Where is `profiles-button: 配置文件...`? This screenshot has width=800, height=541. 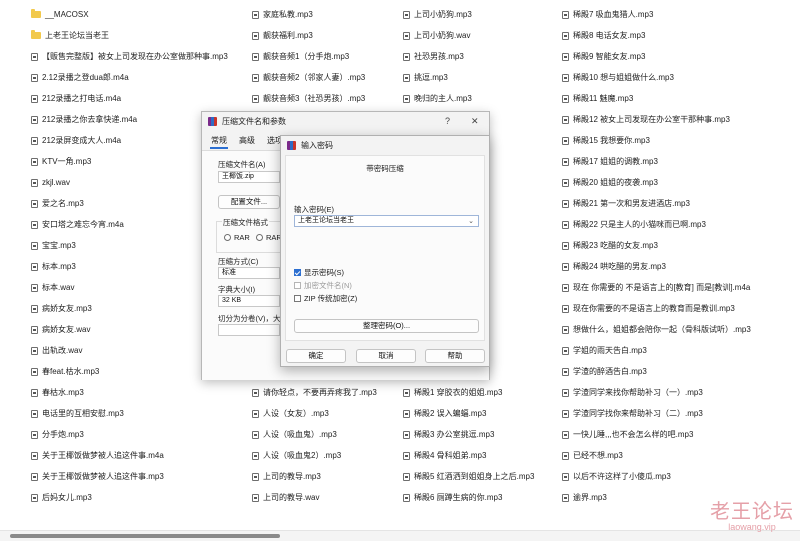
profiles-button: 配置文件... is located at coordinates (249, 202).